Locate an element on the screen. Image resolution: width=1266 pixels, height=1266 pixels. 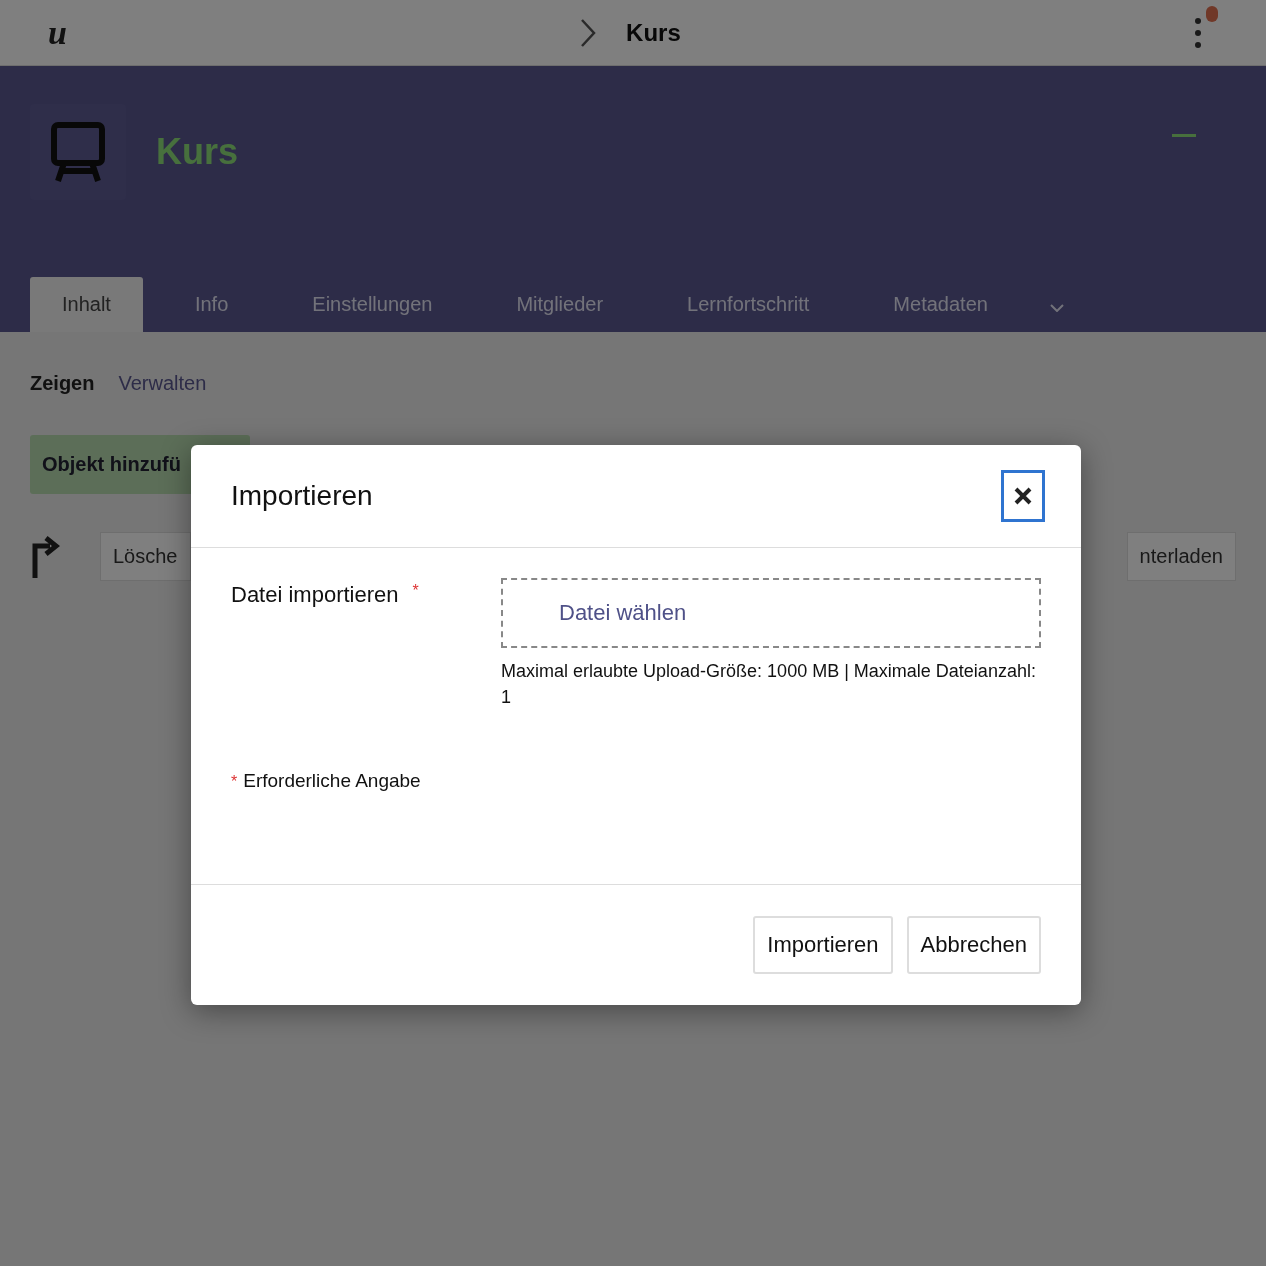
file-choose-button: Datei wählen is located at coordinates (771, 613).